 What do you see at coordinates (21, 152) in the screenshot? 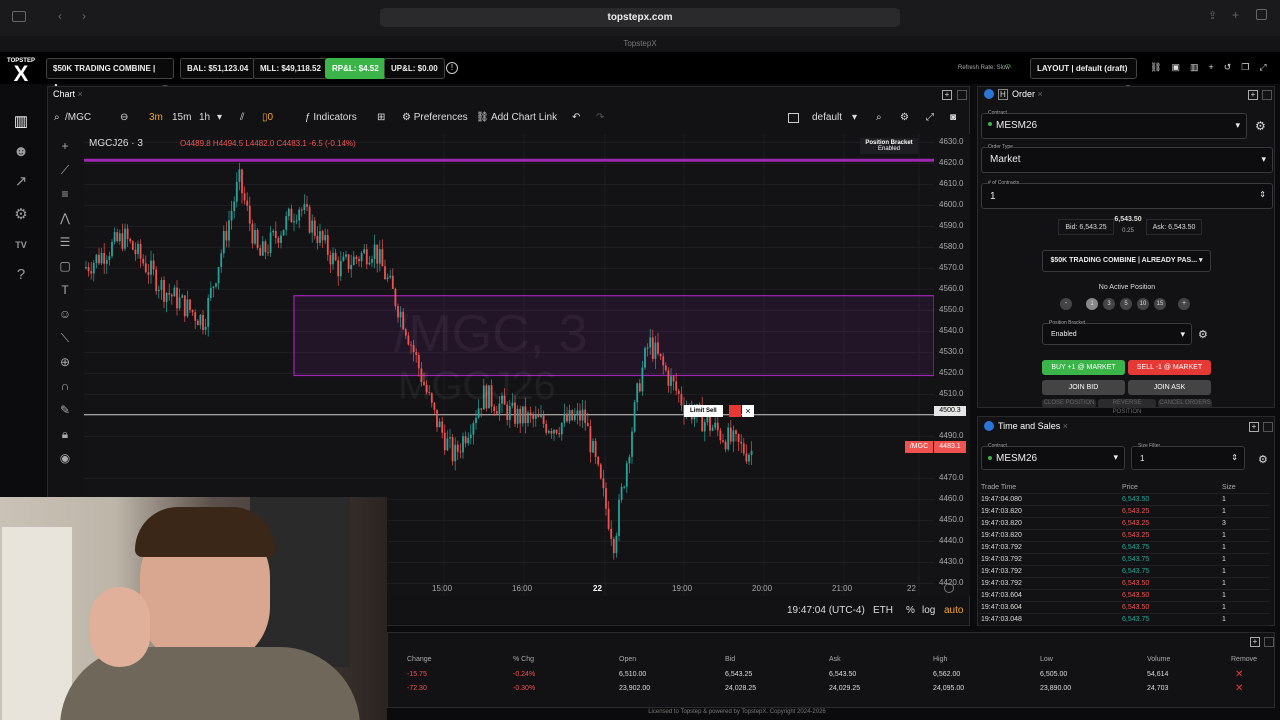
I see `community-icon: ☻` at bounding box center [21, 152].